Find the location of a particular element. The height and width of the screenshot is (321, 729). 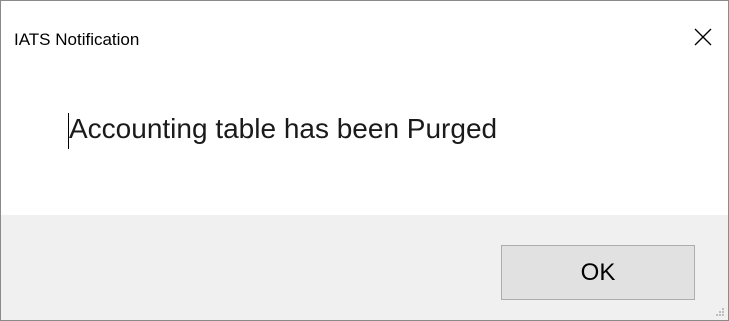

close-icon is located at coordinates (703, 37).